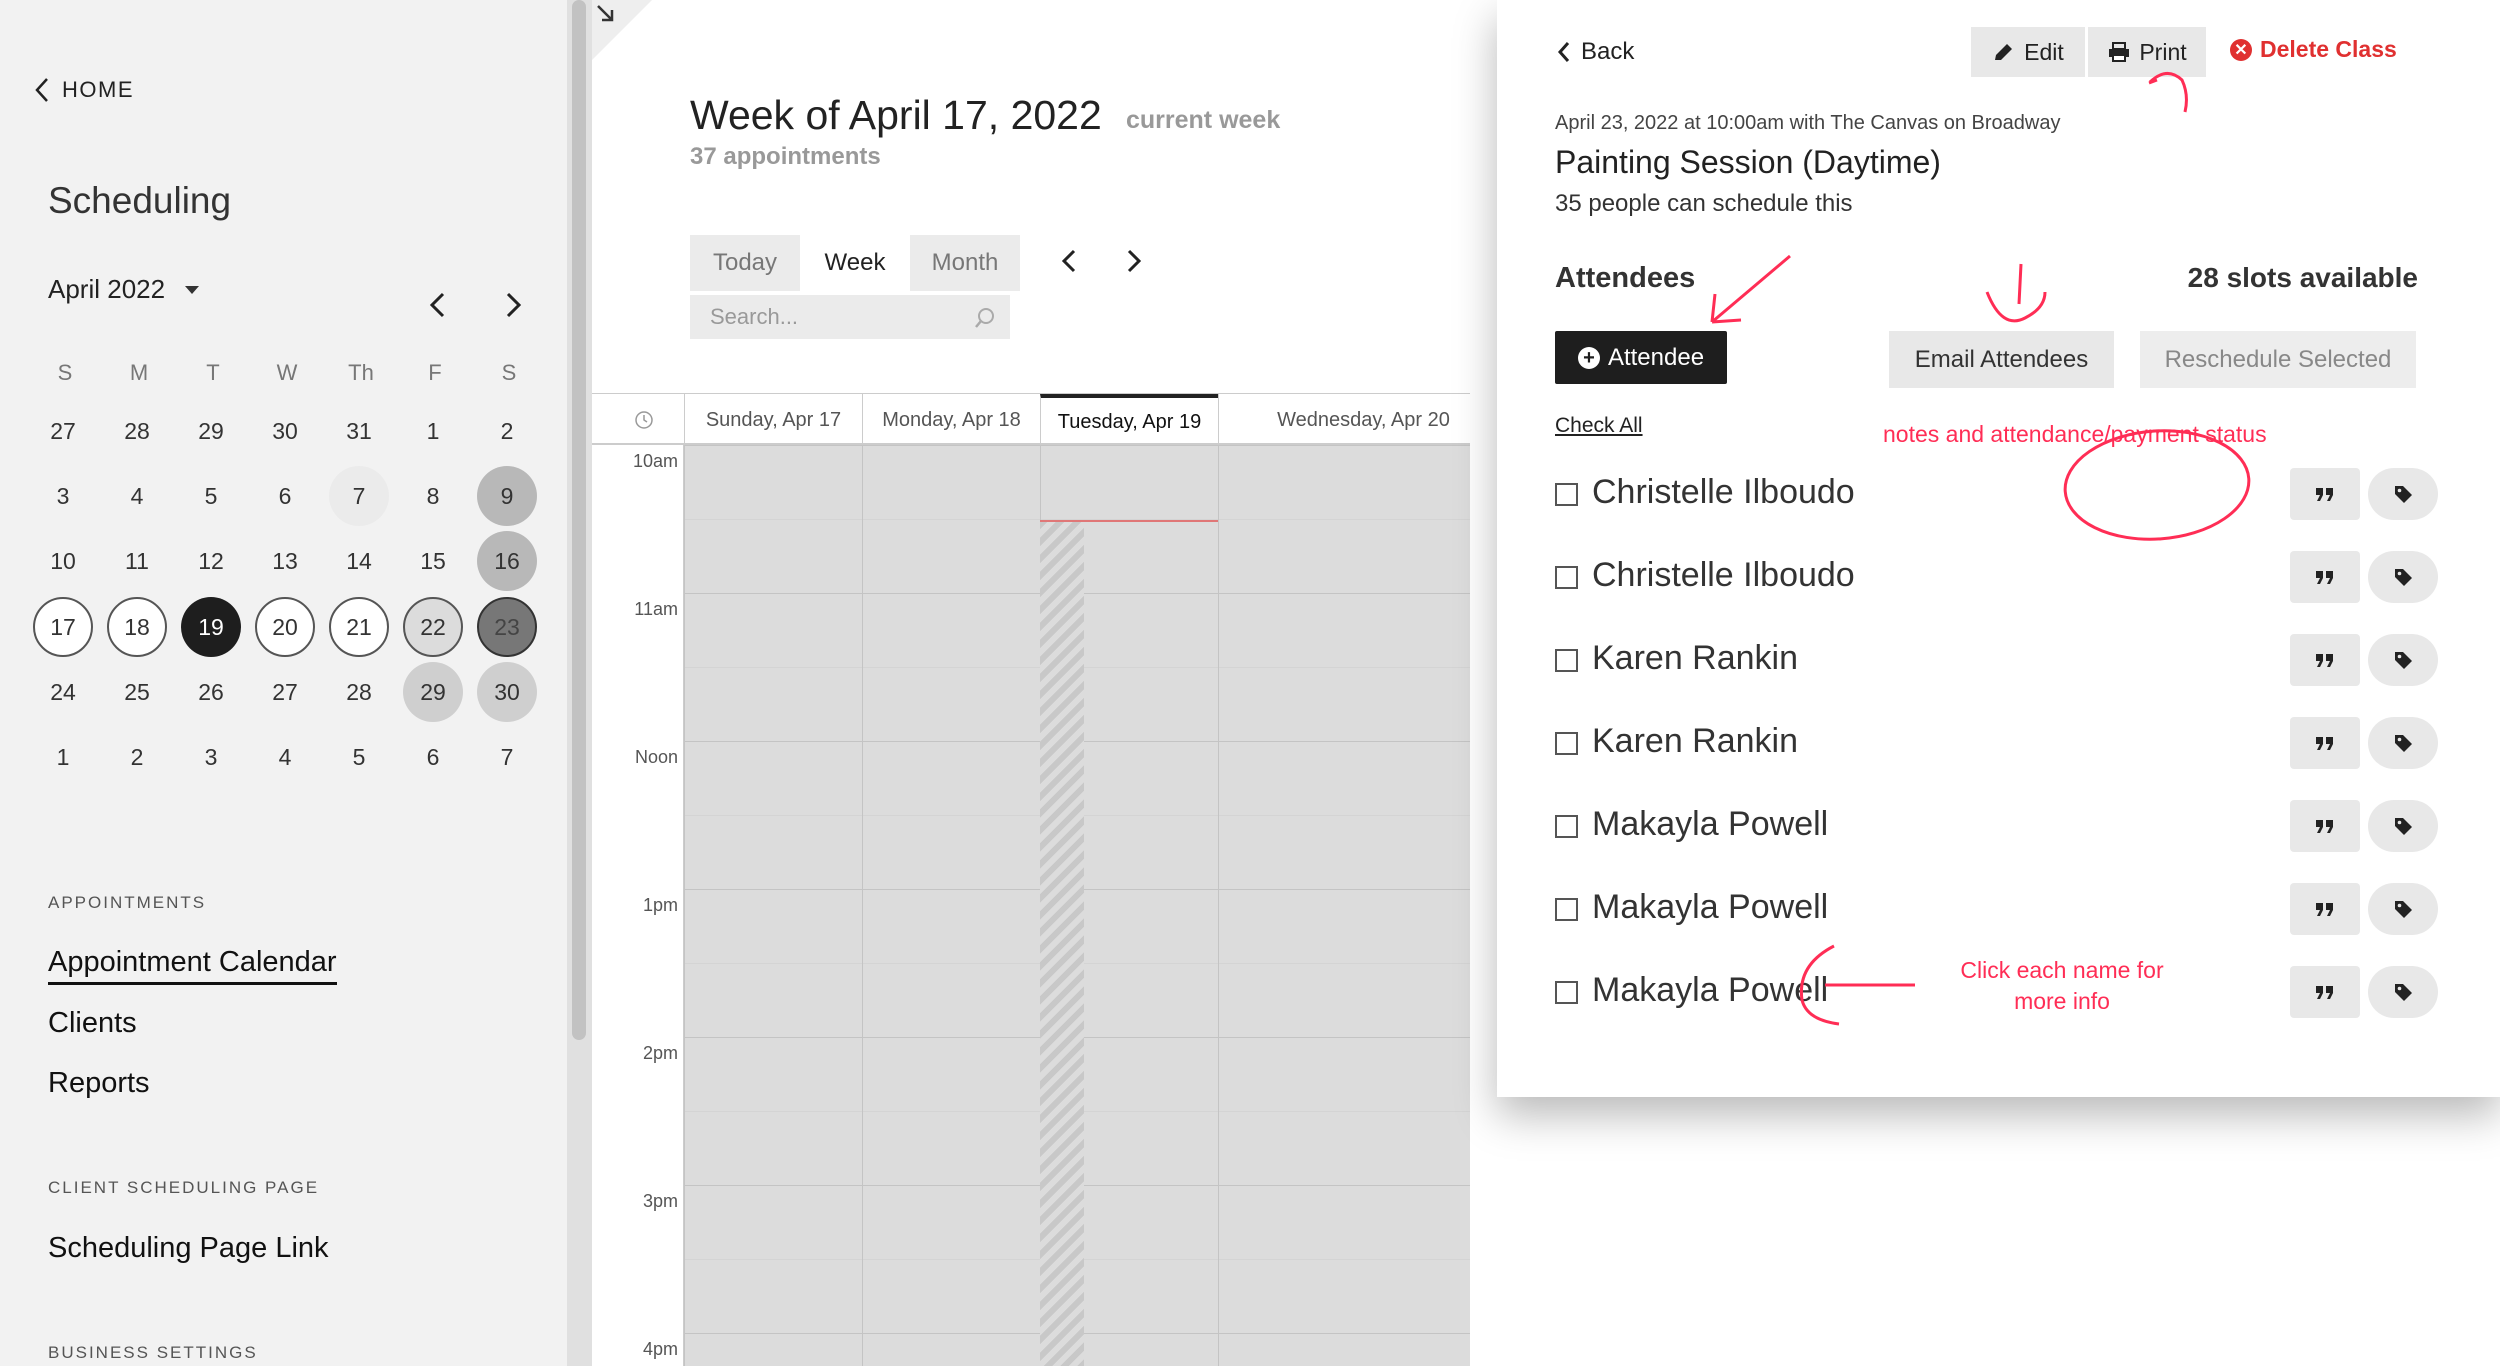 The image size is (2500, 1366). What do you see at coordinates (192, 289) in the screenshot?
I see `caret-down-icon` at bounding box center [192, 289].